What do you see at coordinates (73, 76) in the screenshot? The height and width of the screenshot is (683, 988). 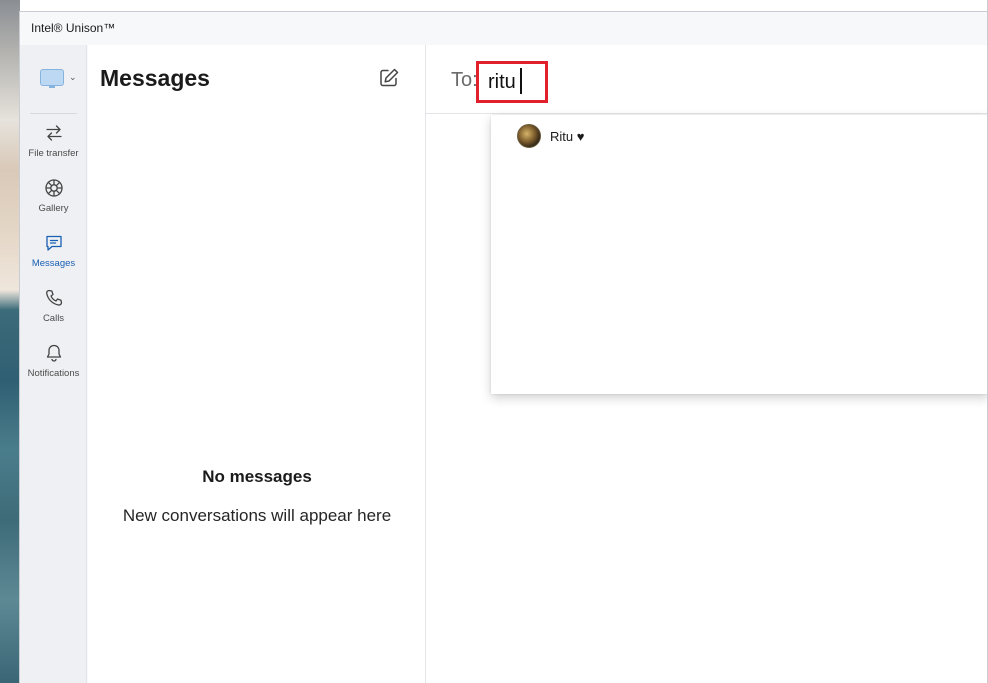 I see `chevron-down-icon: ⌄` at bounding box center [73, 76].